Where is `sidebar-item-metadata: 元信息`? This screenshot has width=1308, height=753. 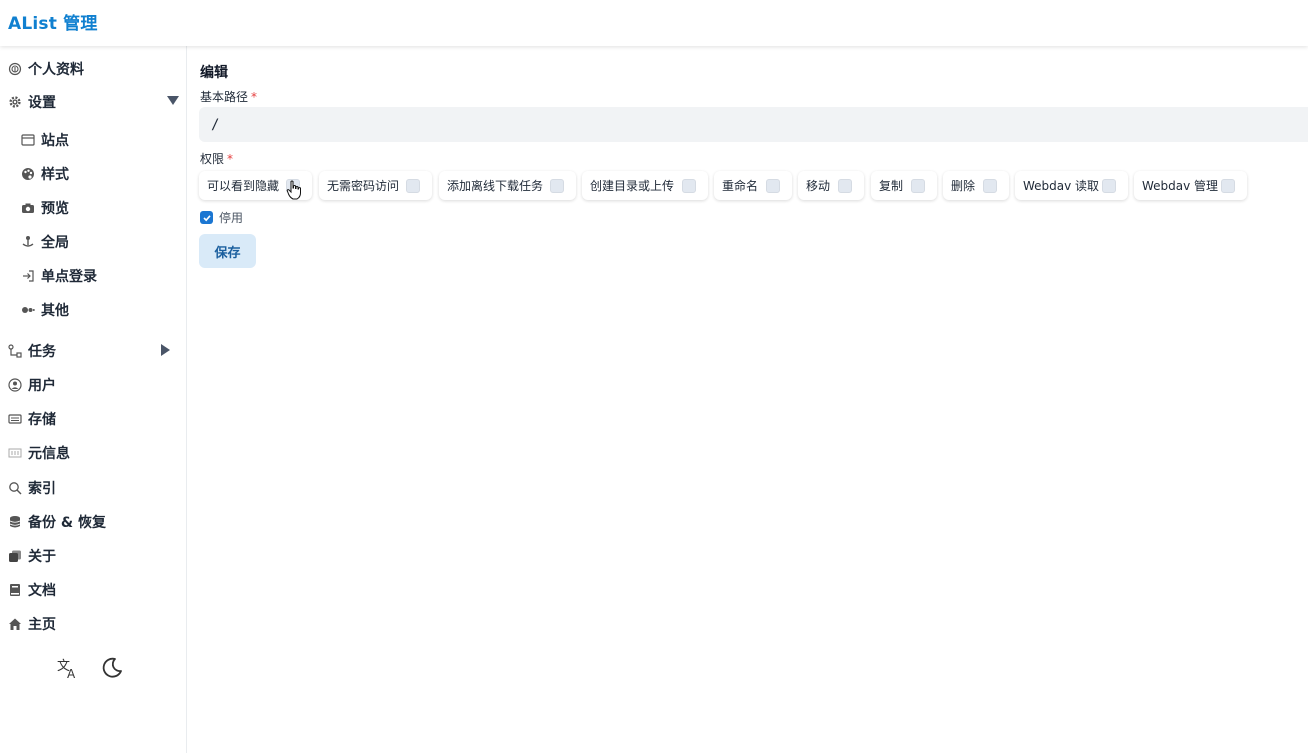
sidebar-item-metadata: 元信息 is located at coordinates (97, 453).